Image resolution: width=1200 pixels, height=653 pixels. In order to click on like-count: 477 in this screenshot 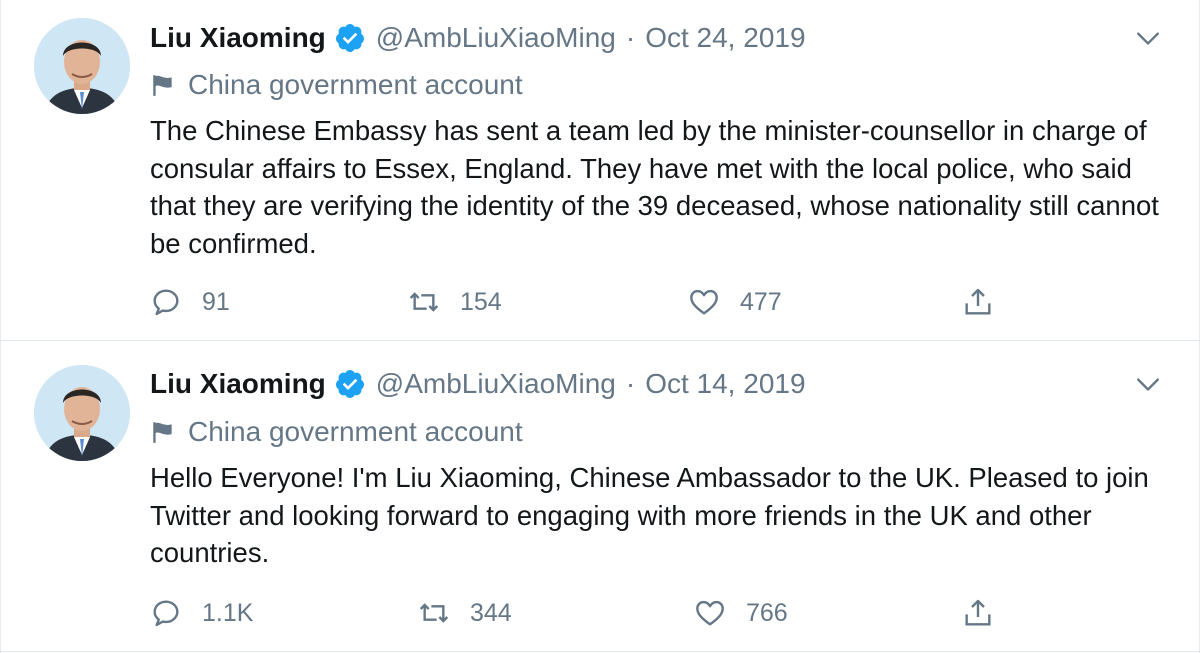, I will do `click(761, 301)`.